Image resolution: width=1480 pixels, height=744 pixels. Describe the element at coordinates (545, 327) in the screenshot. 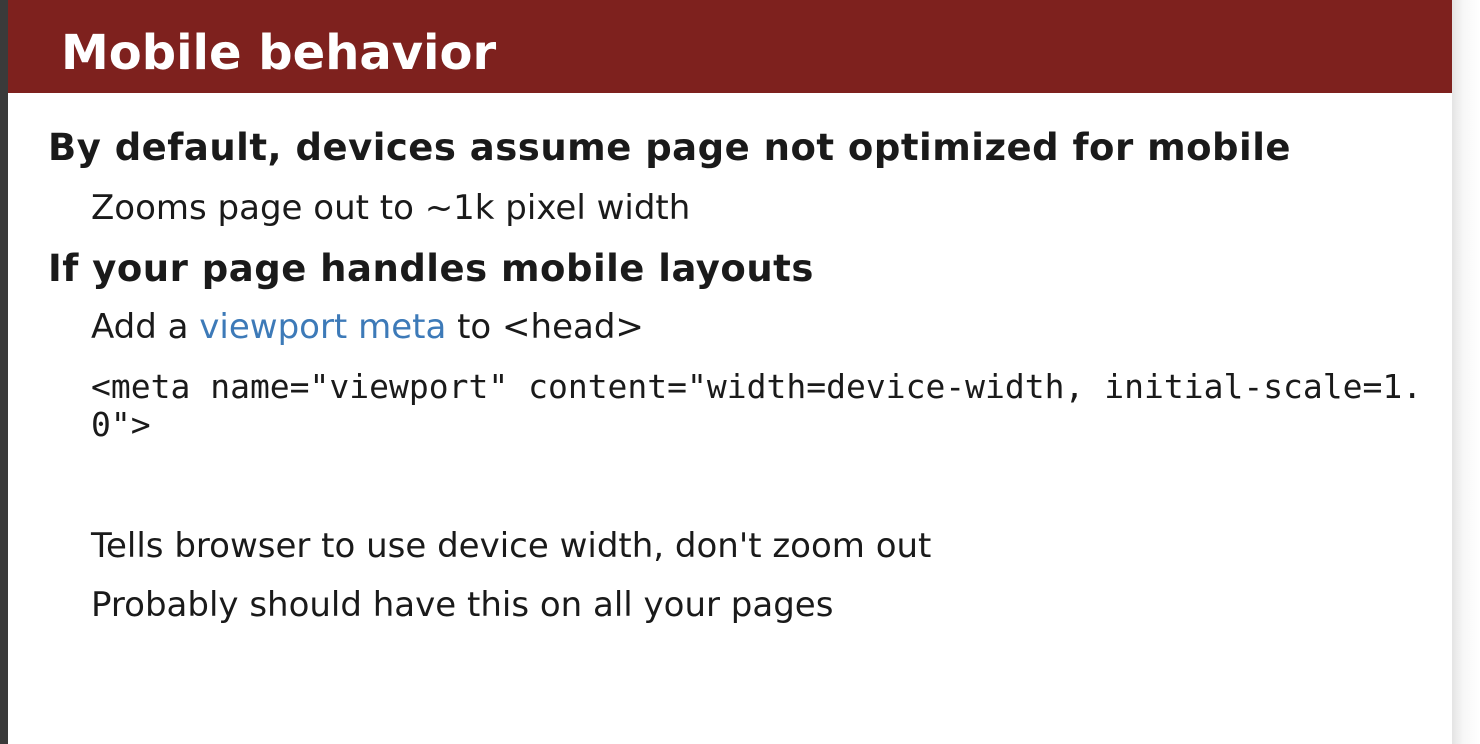

I see `sub-bullet-suffix: to <head>` at that location.